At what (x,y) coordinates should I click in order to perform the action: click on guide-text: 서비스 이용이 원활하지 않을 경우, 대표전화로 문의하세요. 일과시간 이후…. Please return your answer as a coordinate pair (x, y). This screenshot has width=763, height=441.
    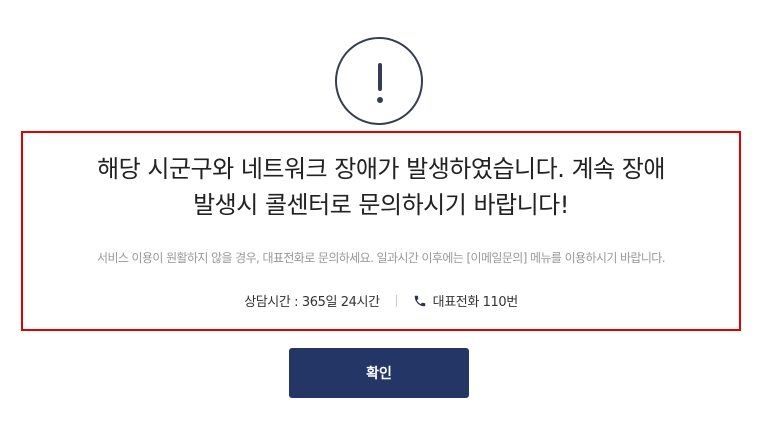
    Looking at the image, I should click on (381, 258).